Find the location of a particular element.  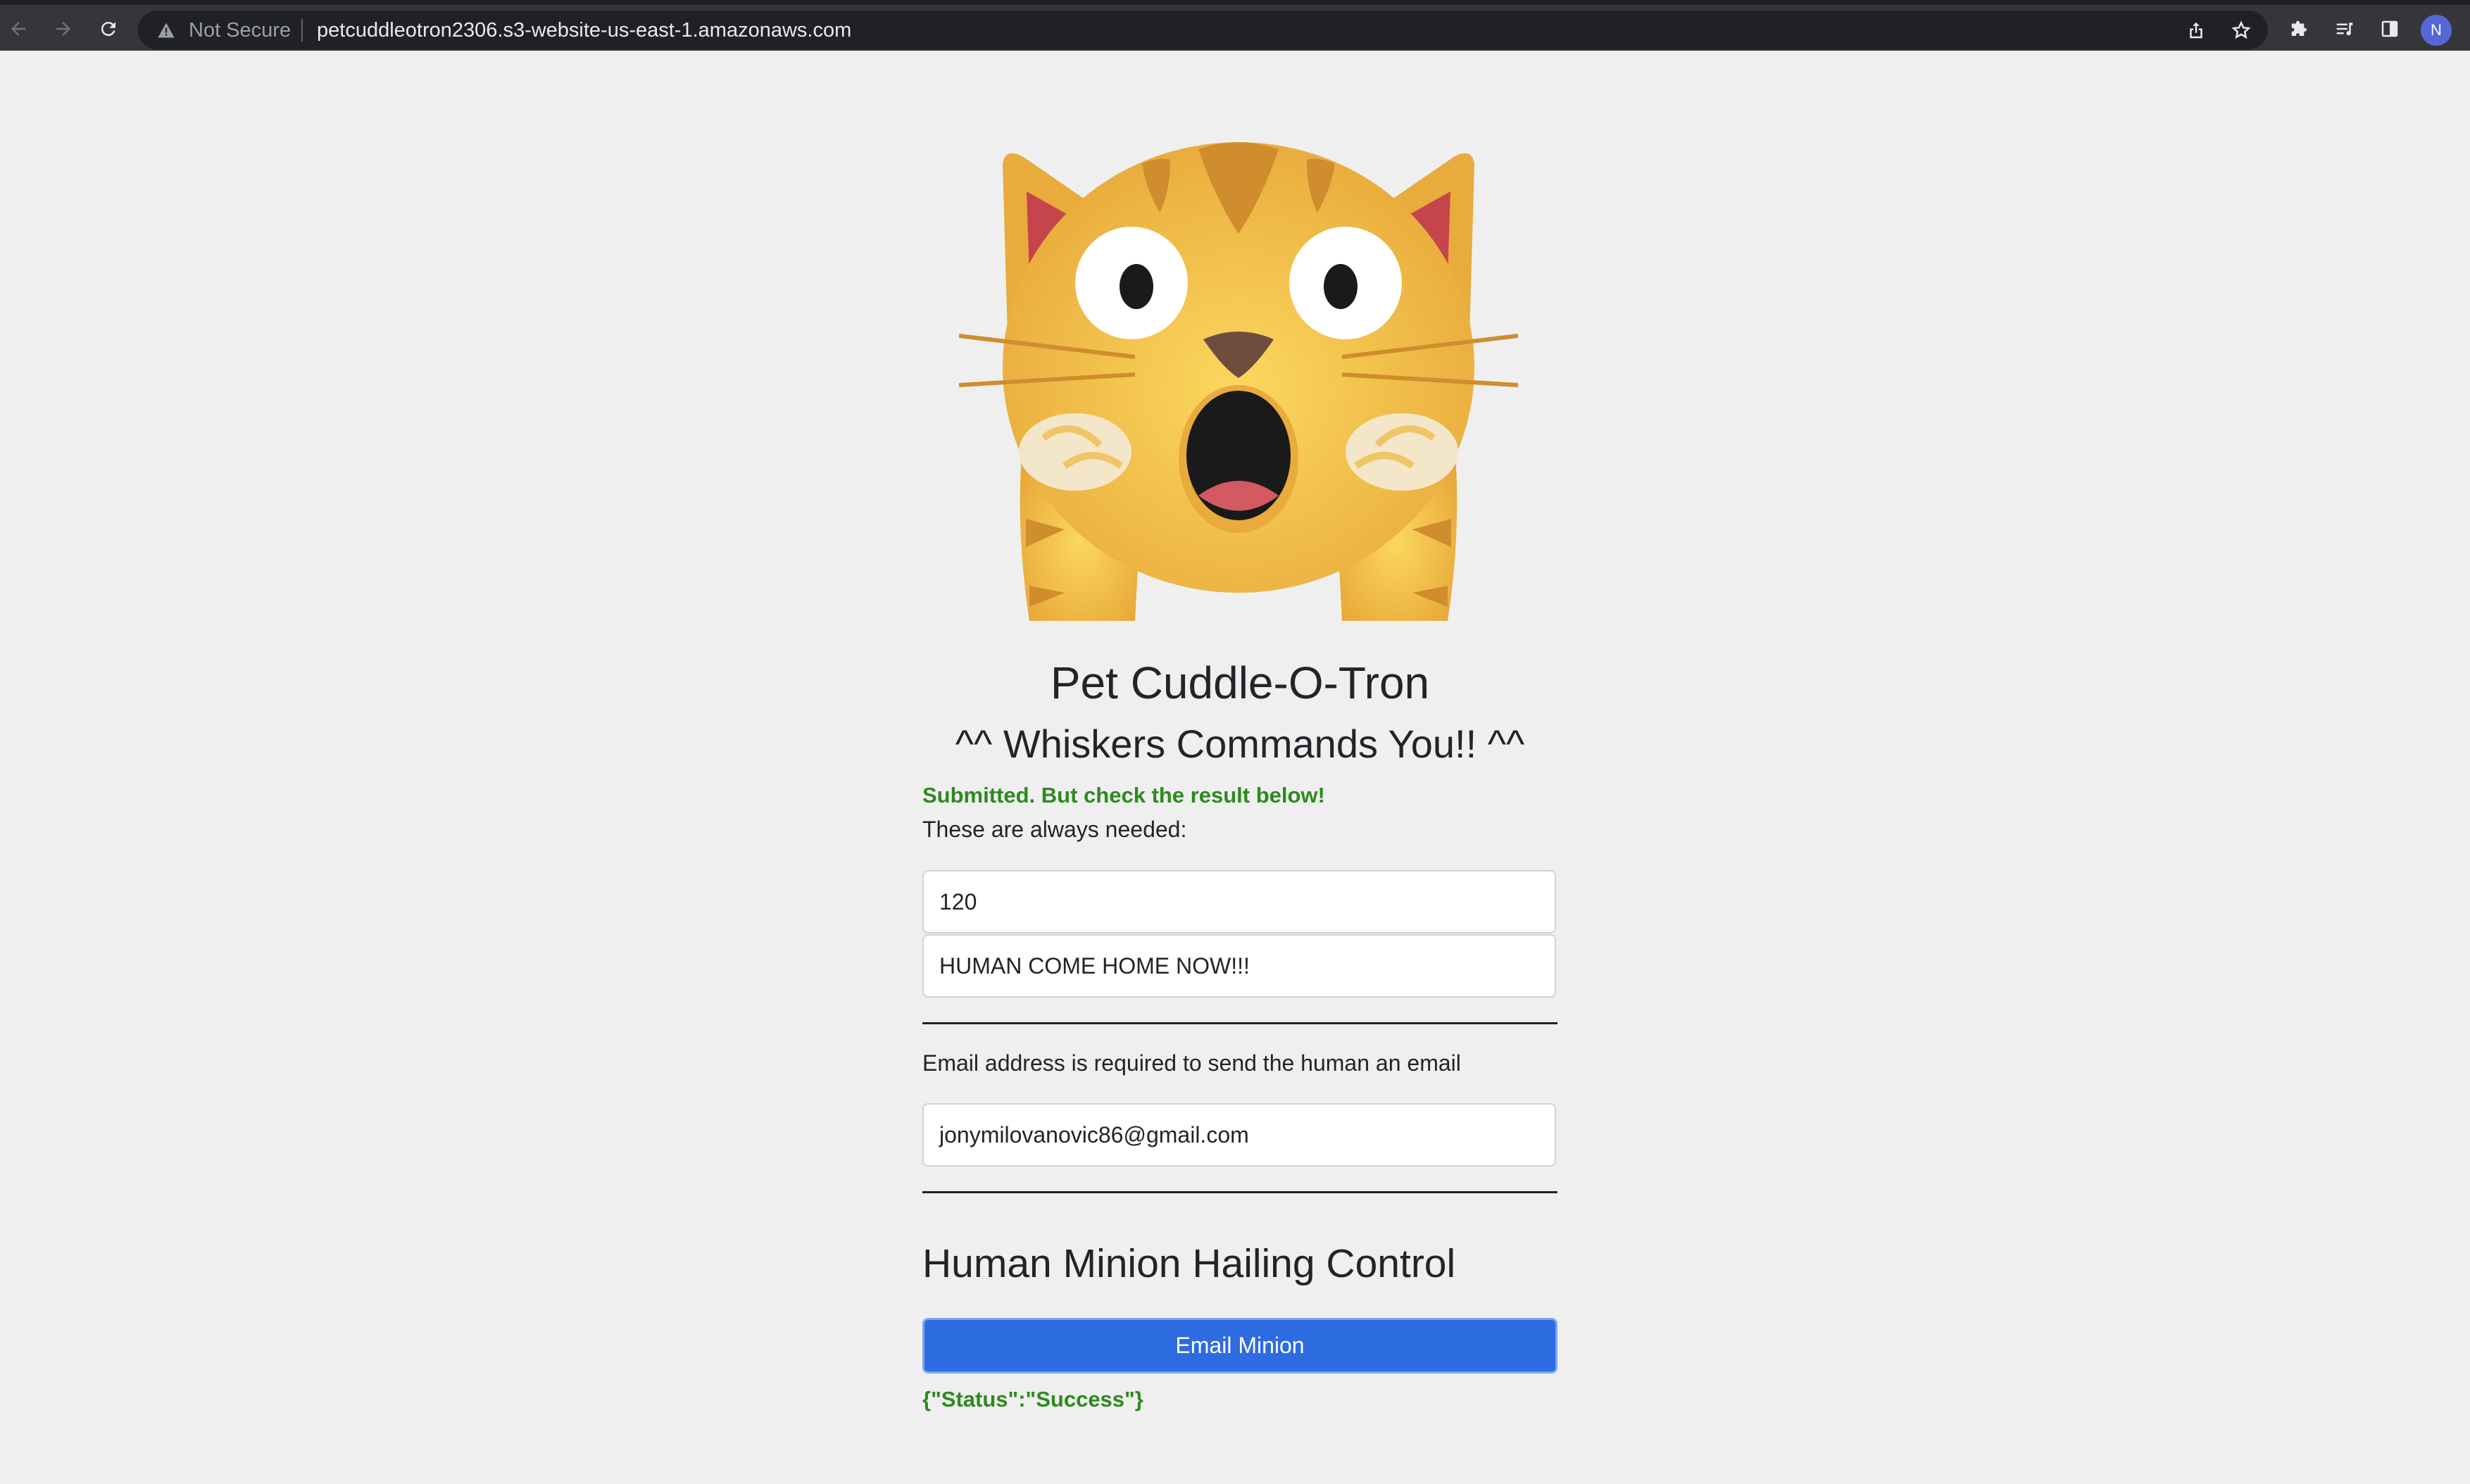

bookmark-star-icon is located at coordinates (2241, 30).